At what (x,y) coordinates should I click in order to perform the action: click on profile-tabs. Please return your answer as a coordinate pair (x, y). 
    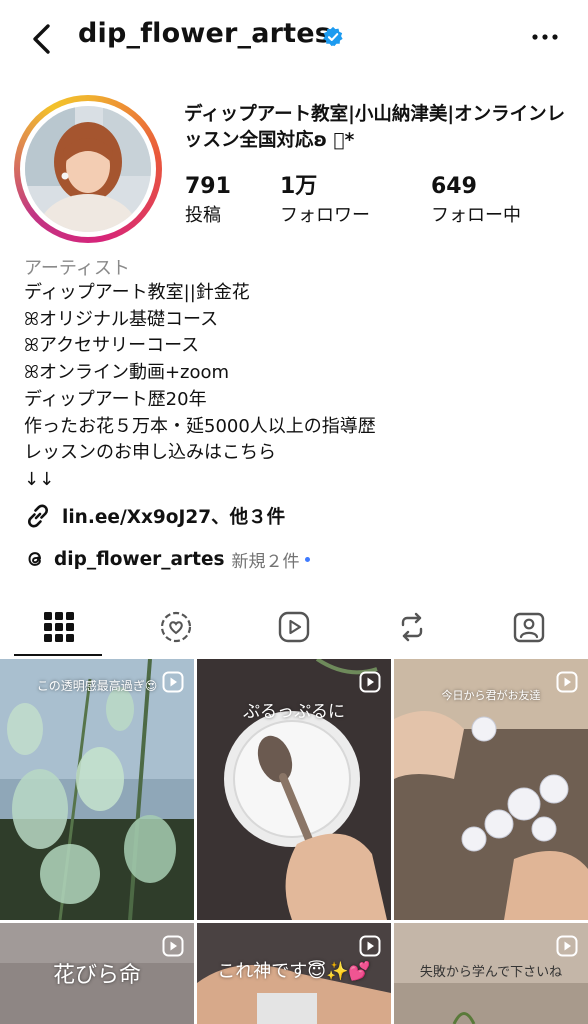
    Looking at the image, I should click on (294, 627).